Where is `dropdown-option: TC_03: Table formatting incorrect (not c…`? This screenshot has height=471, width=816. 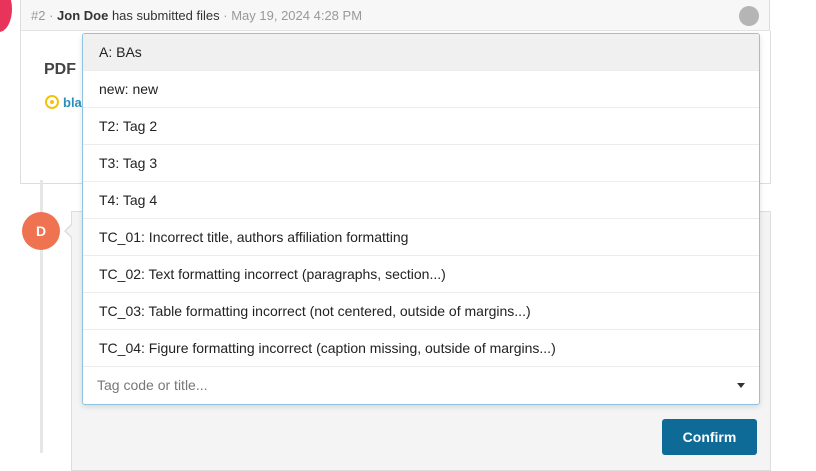
dropdown-option: TC_03: Table formatting incorrect (not c… is located at coordinates (421, 311).